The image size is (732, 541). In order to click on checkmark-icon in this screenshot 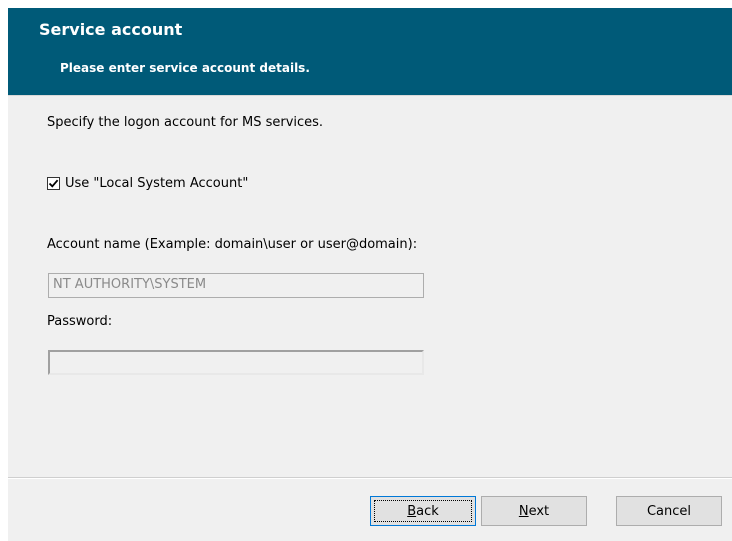, I will do `click(53, 183)`.